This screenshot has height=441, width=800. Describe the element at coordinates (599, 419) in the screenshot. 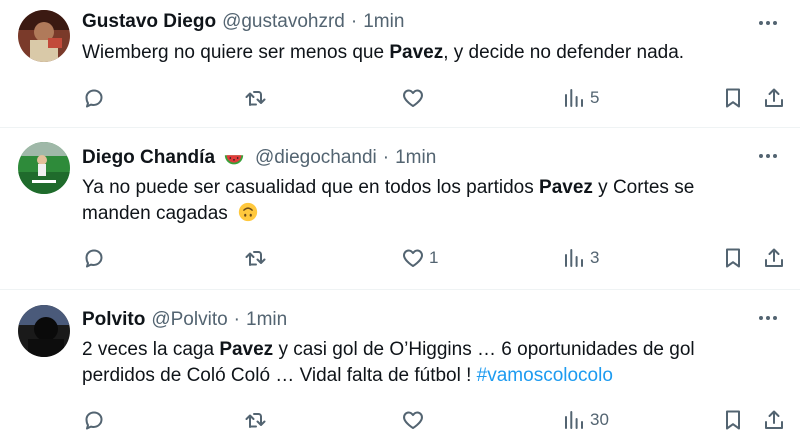

I see `view-count: 30` at that location.